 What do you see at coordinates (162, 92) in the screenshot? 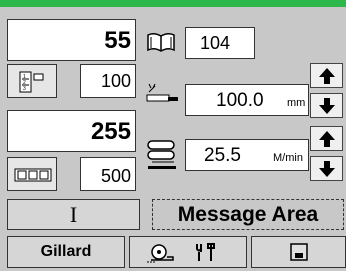
I see `cut-length-icon` at bounding box center [162, 92].